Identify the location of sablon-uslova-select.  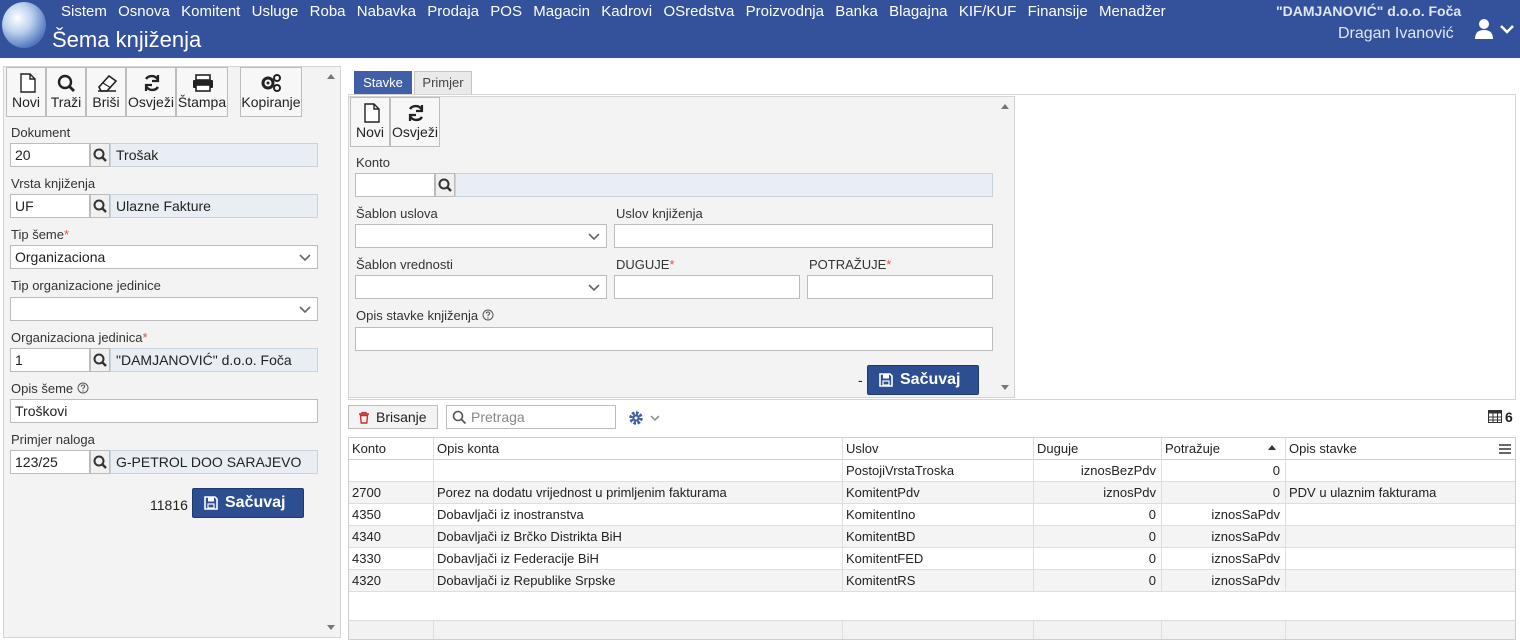
(481, 236).